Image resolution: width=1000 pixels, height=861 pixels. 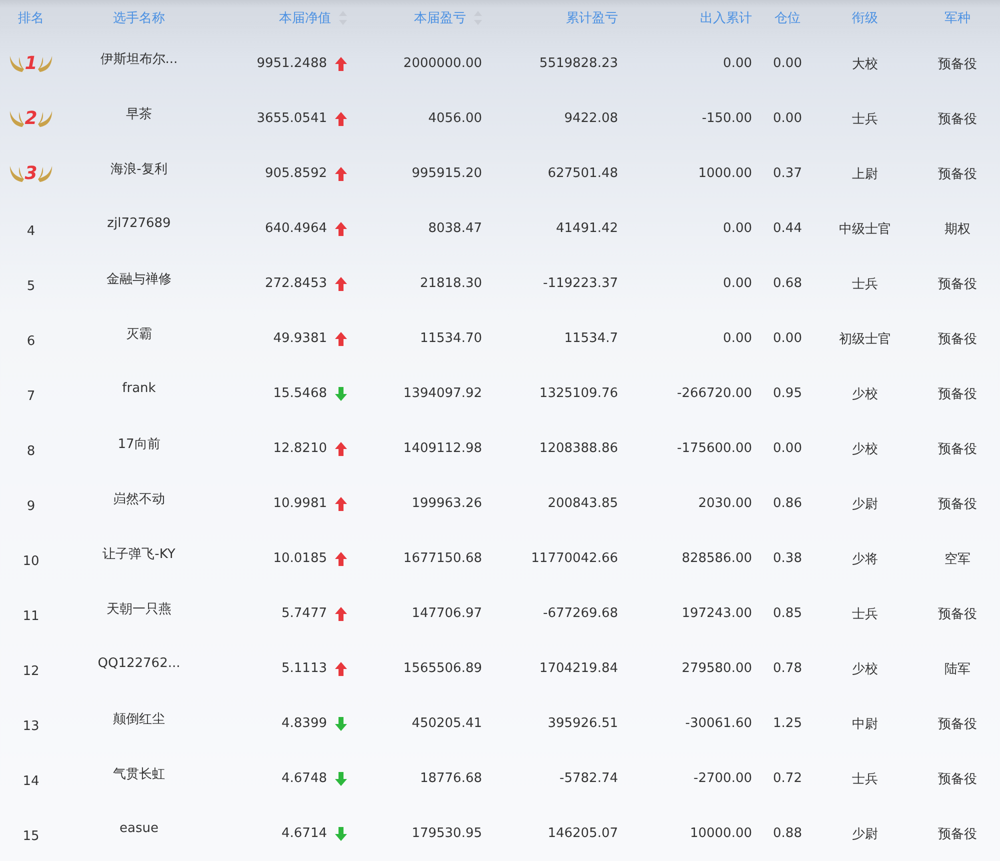 What do you see at coordinates (725, 503) in the screenshot?
I see `table-cell: 2030.00` at bounding box center [725, 503].